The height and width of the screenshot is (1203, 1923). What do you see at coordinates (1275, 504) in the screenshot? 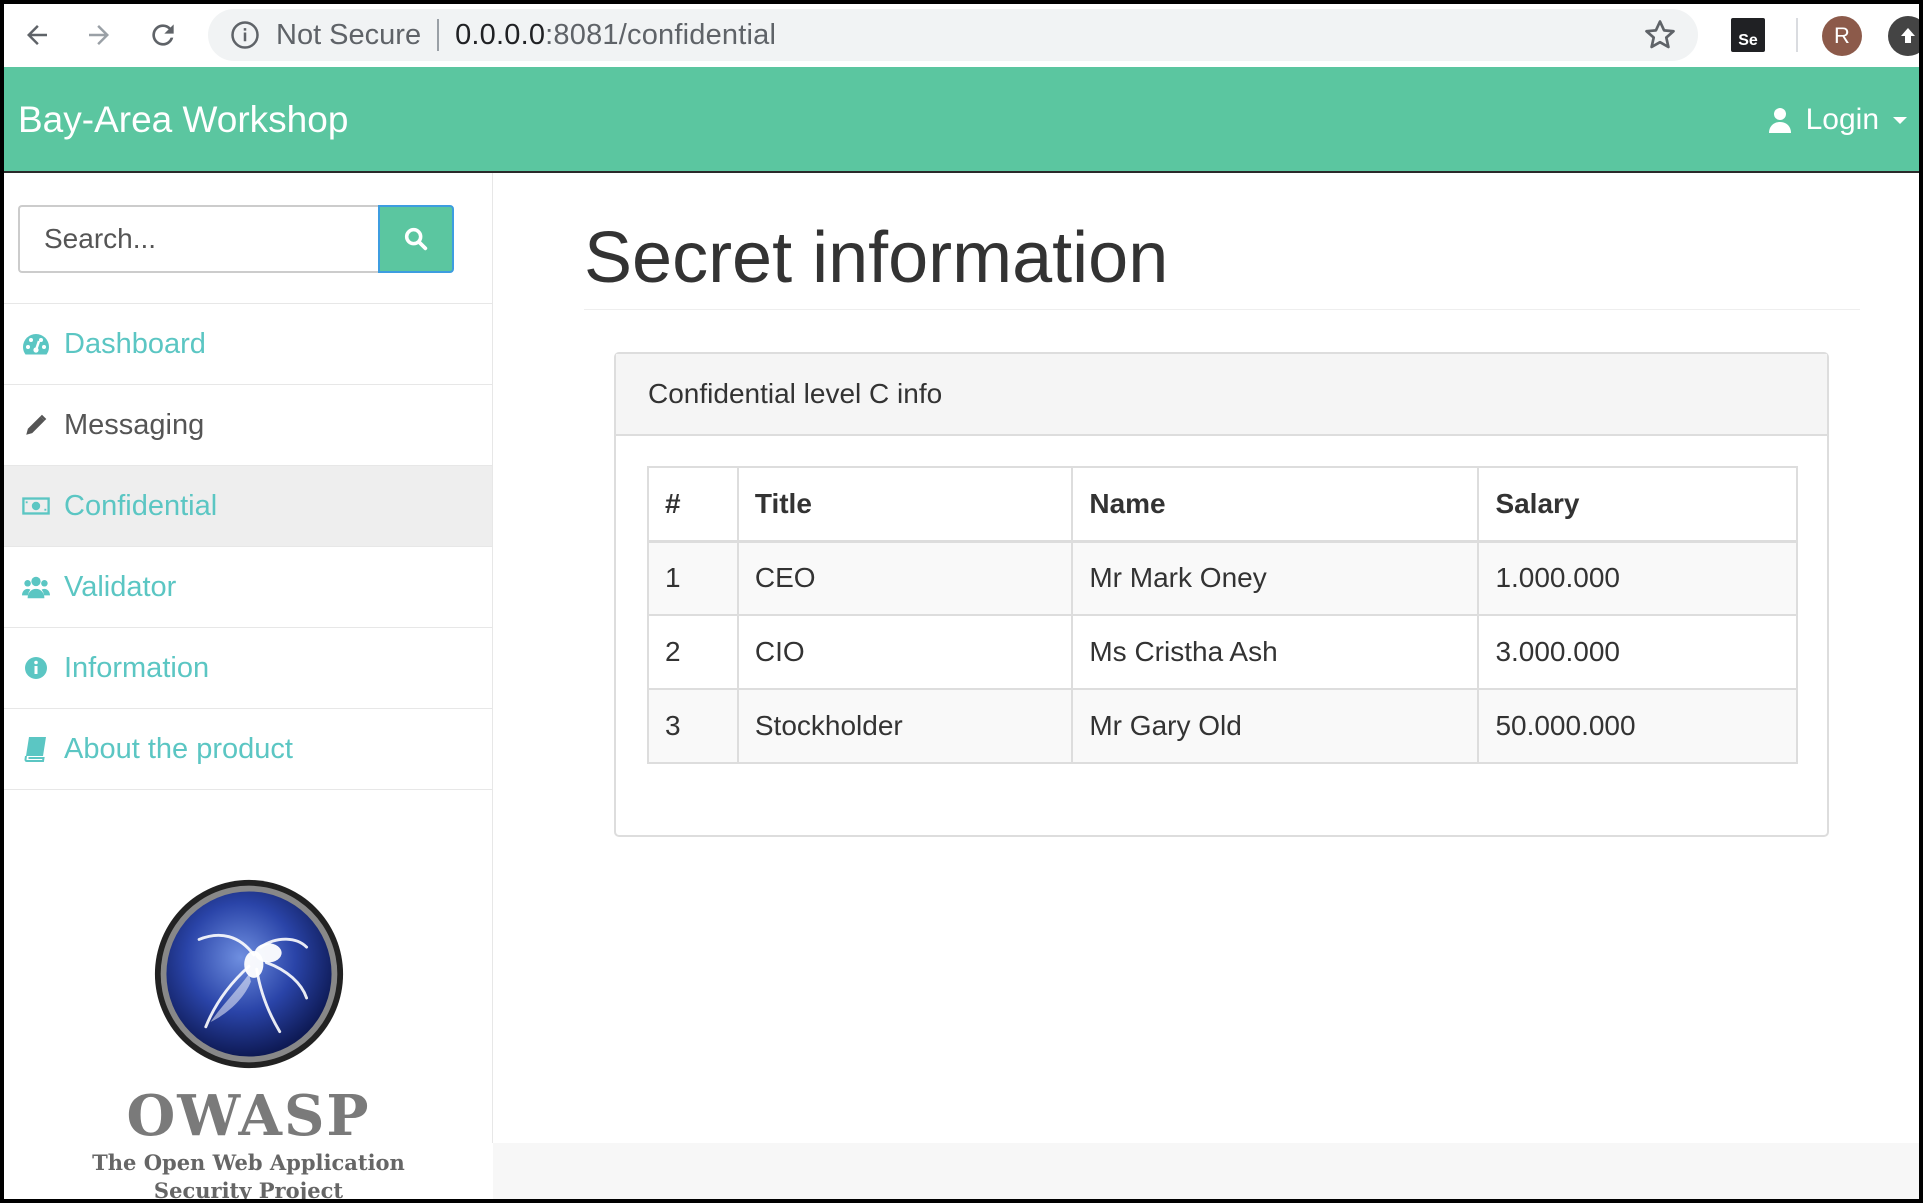
I see `column-header-name: Name` at bounding box center [1275, 504].